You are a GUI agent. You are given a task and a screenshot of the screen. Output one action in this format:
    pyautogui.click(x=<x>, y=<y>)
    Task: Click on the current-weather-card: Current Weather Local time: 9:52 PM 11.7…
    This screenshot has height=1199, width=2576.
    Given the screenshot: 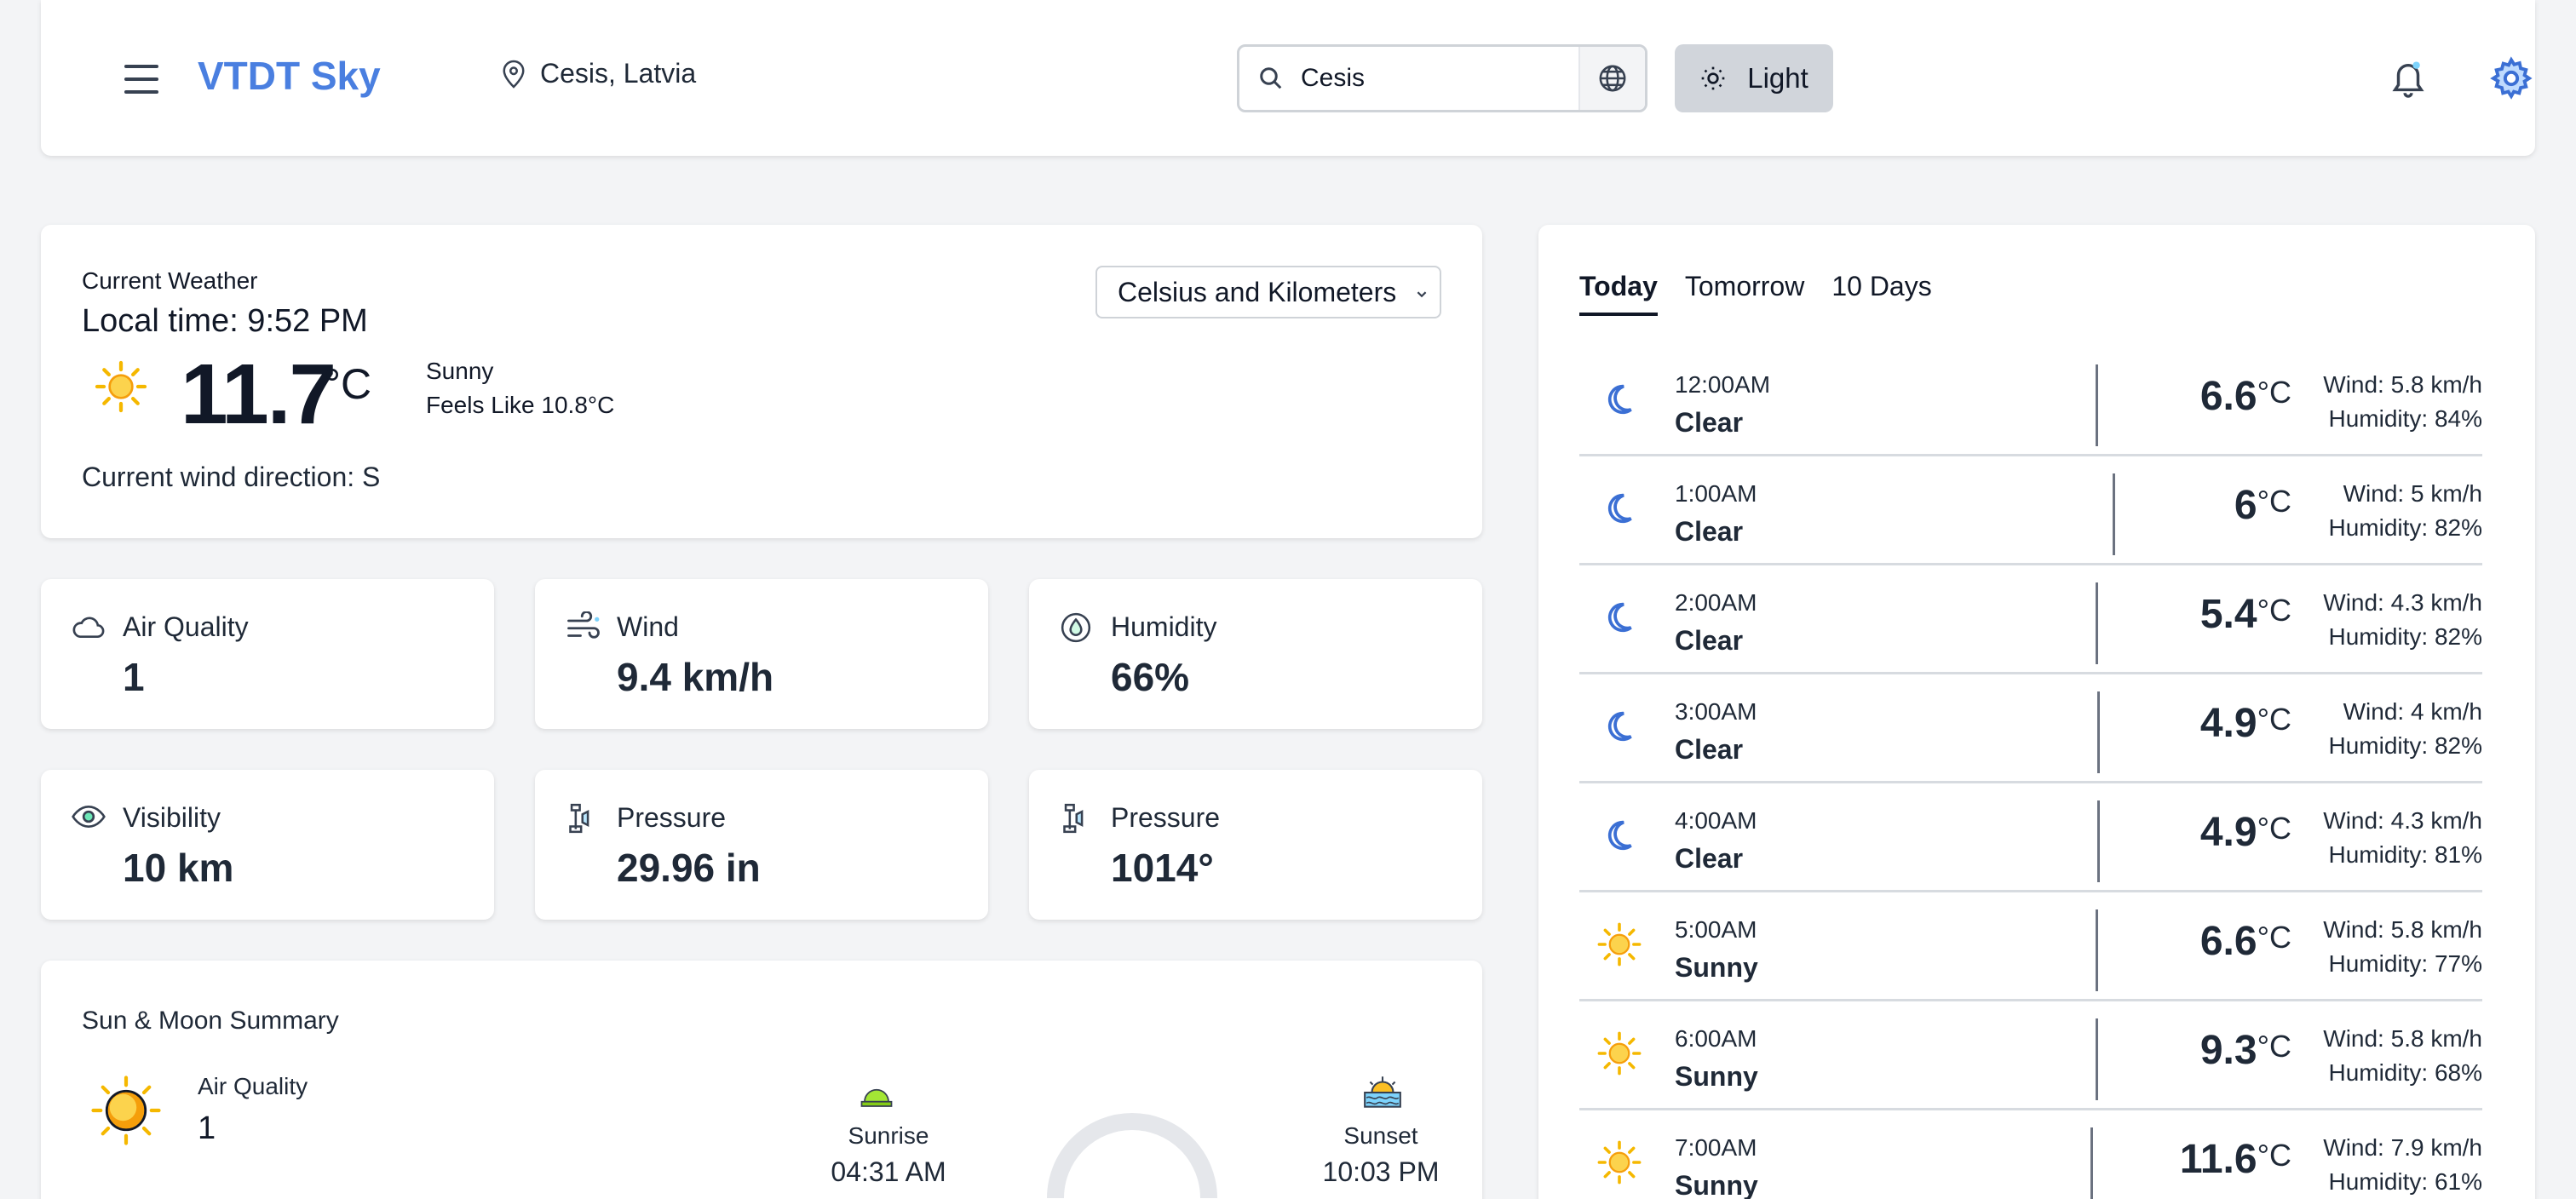 What is the action you would take?
    pyautogui.click(x=762, y=381)
    